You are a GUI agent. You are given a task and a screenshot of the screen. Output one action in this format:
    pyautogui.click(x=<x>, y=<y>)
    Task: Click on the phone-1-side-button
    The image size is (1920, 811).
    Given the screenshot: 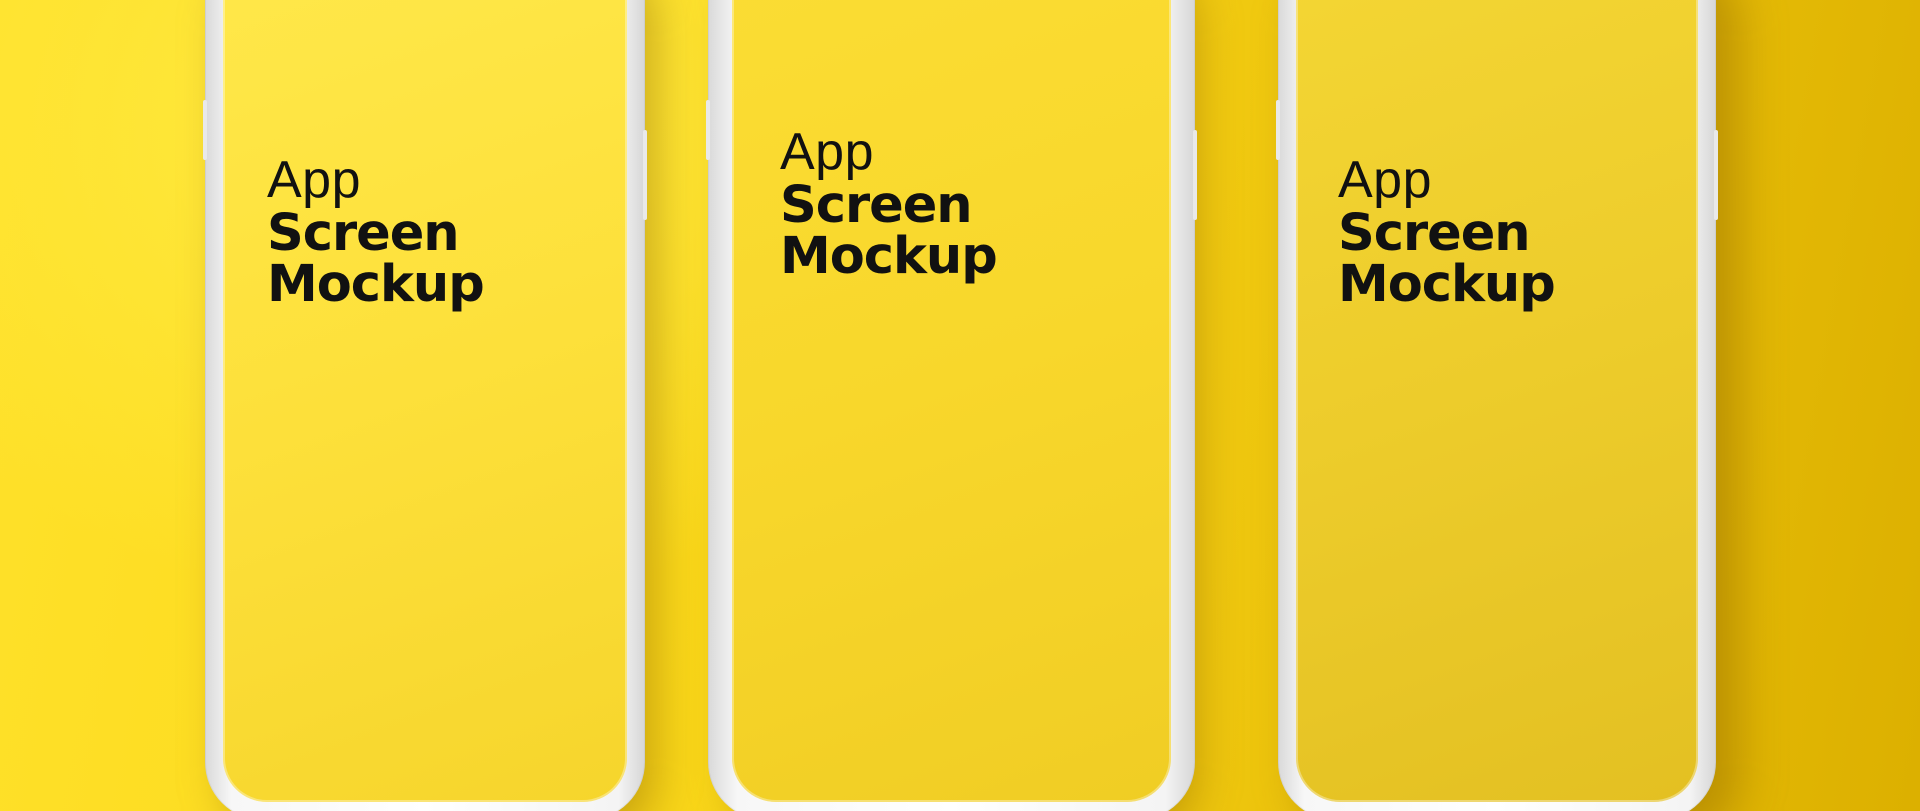 What is the action you would take?
    pyautogui.click(x=205, y=130)
    